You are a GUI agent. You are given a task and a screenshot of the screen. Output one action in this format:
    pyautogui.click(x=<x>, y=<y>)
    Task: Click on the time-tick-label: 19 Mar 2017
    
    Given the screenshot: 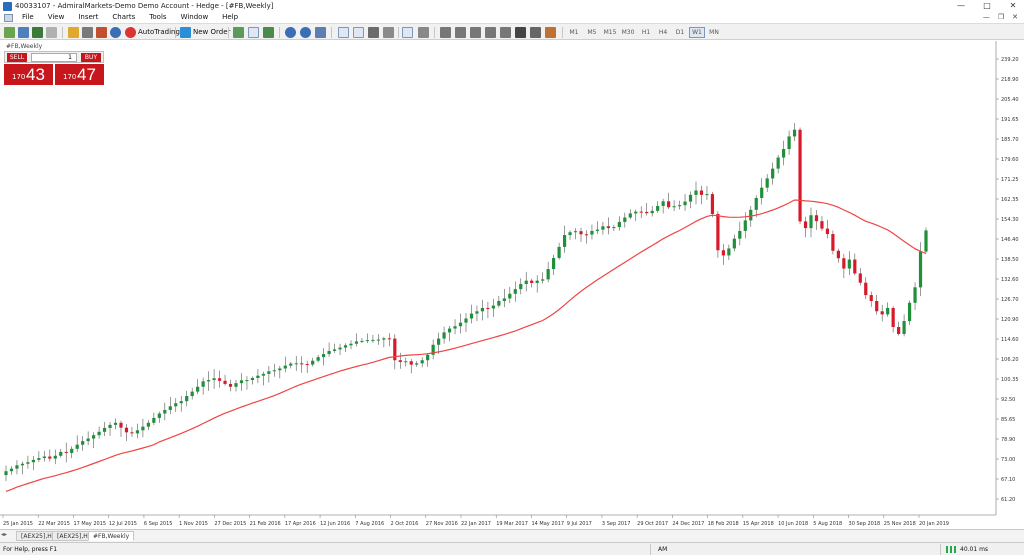 What is the action you would take?
    pyautogui.click(x=512, y=524)
    